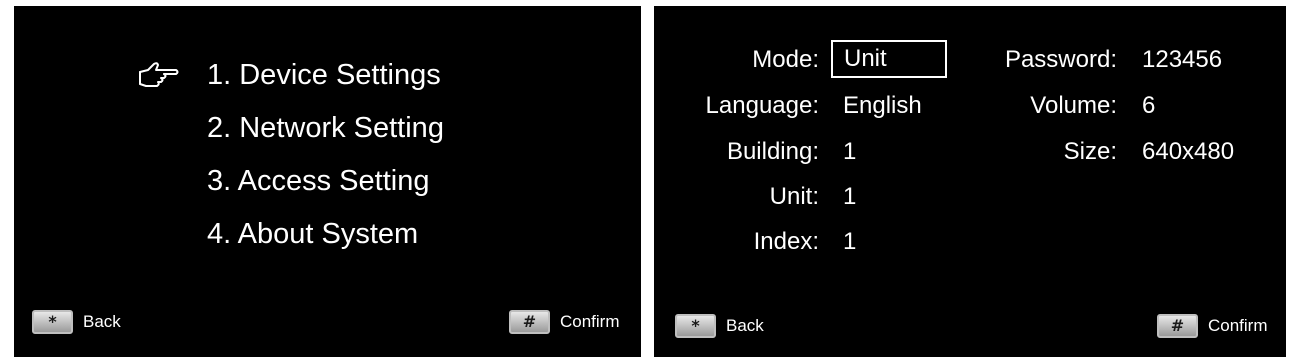  What do you see at coordinates (882, 106) in the screenshot?
I see `language-value: English` at bounding box center [882, 106].